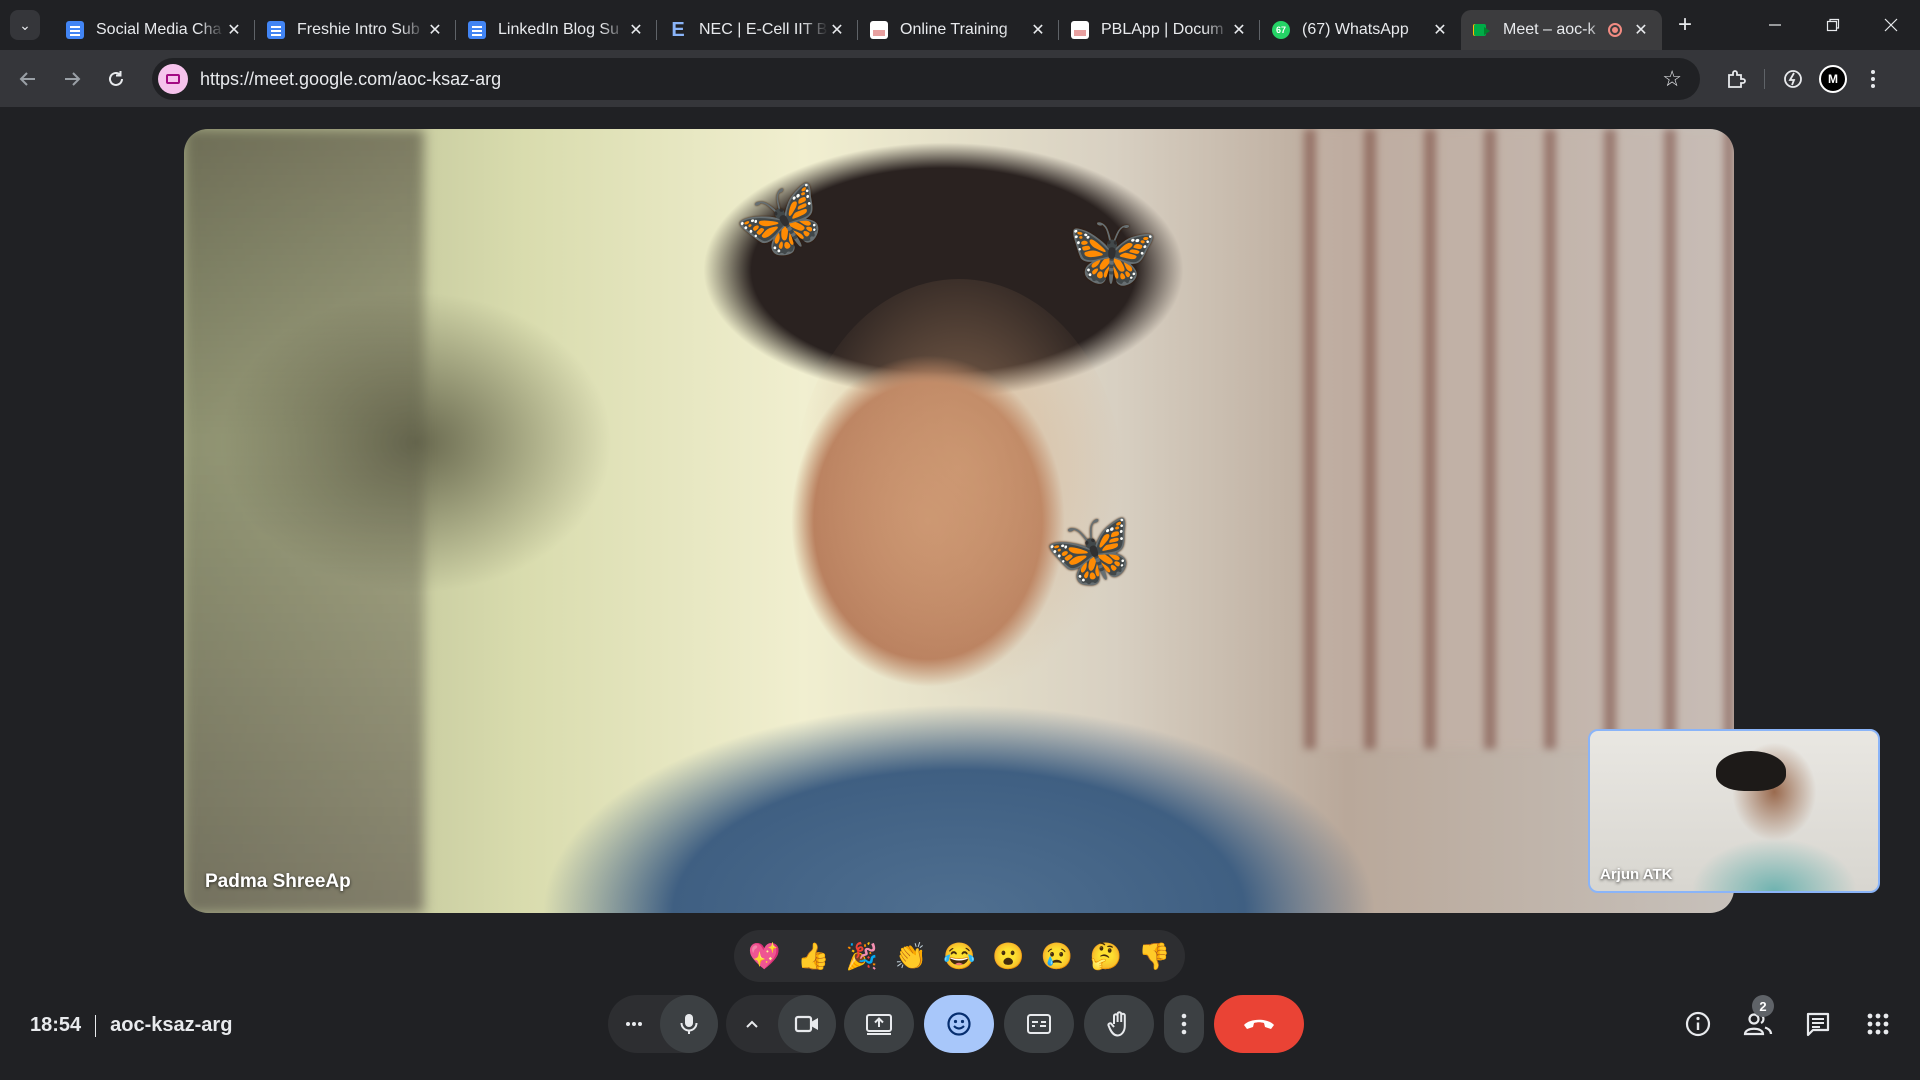 The width and height of the screenshot is (1920, 1080). What do you see at coordinates (25, 25) in the screenshot?
I see `tab-search-button: ⌄` at bounding box center [25, 25].